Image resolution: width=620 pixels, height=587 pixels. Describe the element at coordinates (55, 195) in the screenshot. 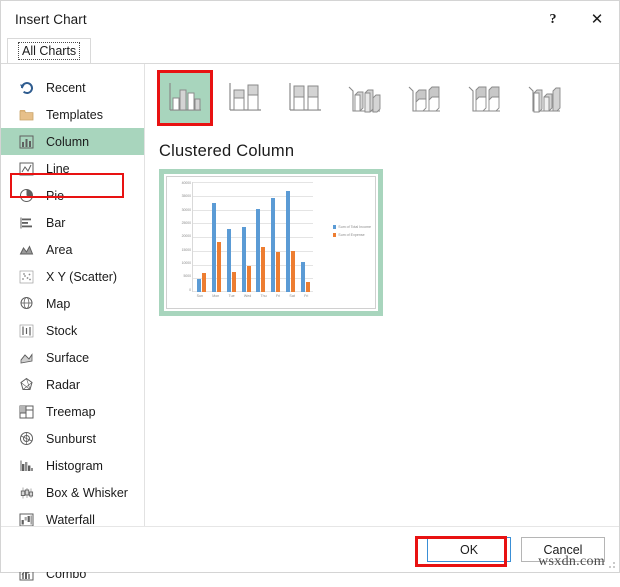

I see `sidebar-item-pie-label: Pie` at that location.